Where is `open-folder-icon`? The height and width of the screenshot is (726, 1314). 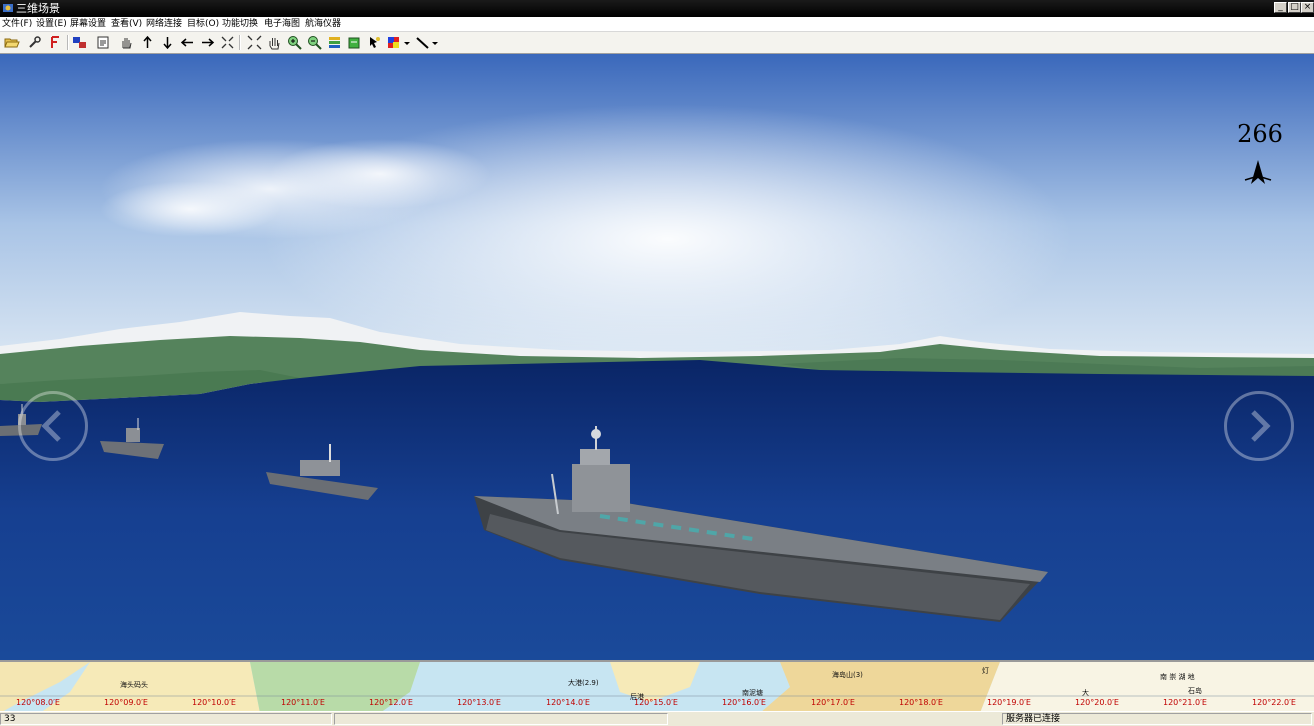 open-folder-icon is located at coordinates (11, 42).